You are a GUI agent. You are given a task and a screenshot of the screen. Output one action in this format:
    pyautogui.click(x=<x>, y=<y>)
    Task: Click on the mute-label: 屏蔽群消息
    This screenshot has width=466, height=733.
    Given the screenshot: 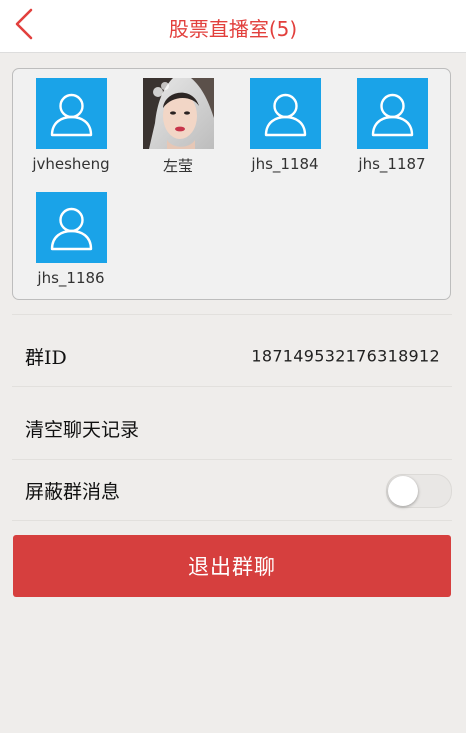 What is the action you would take?
    pyautogui.click(x=73, y=491)
    